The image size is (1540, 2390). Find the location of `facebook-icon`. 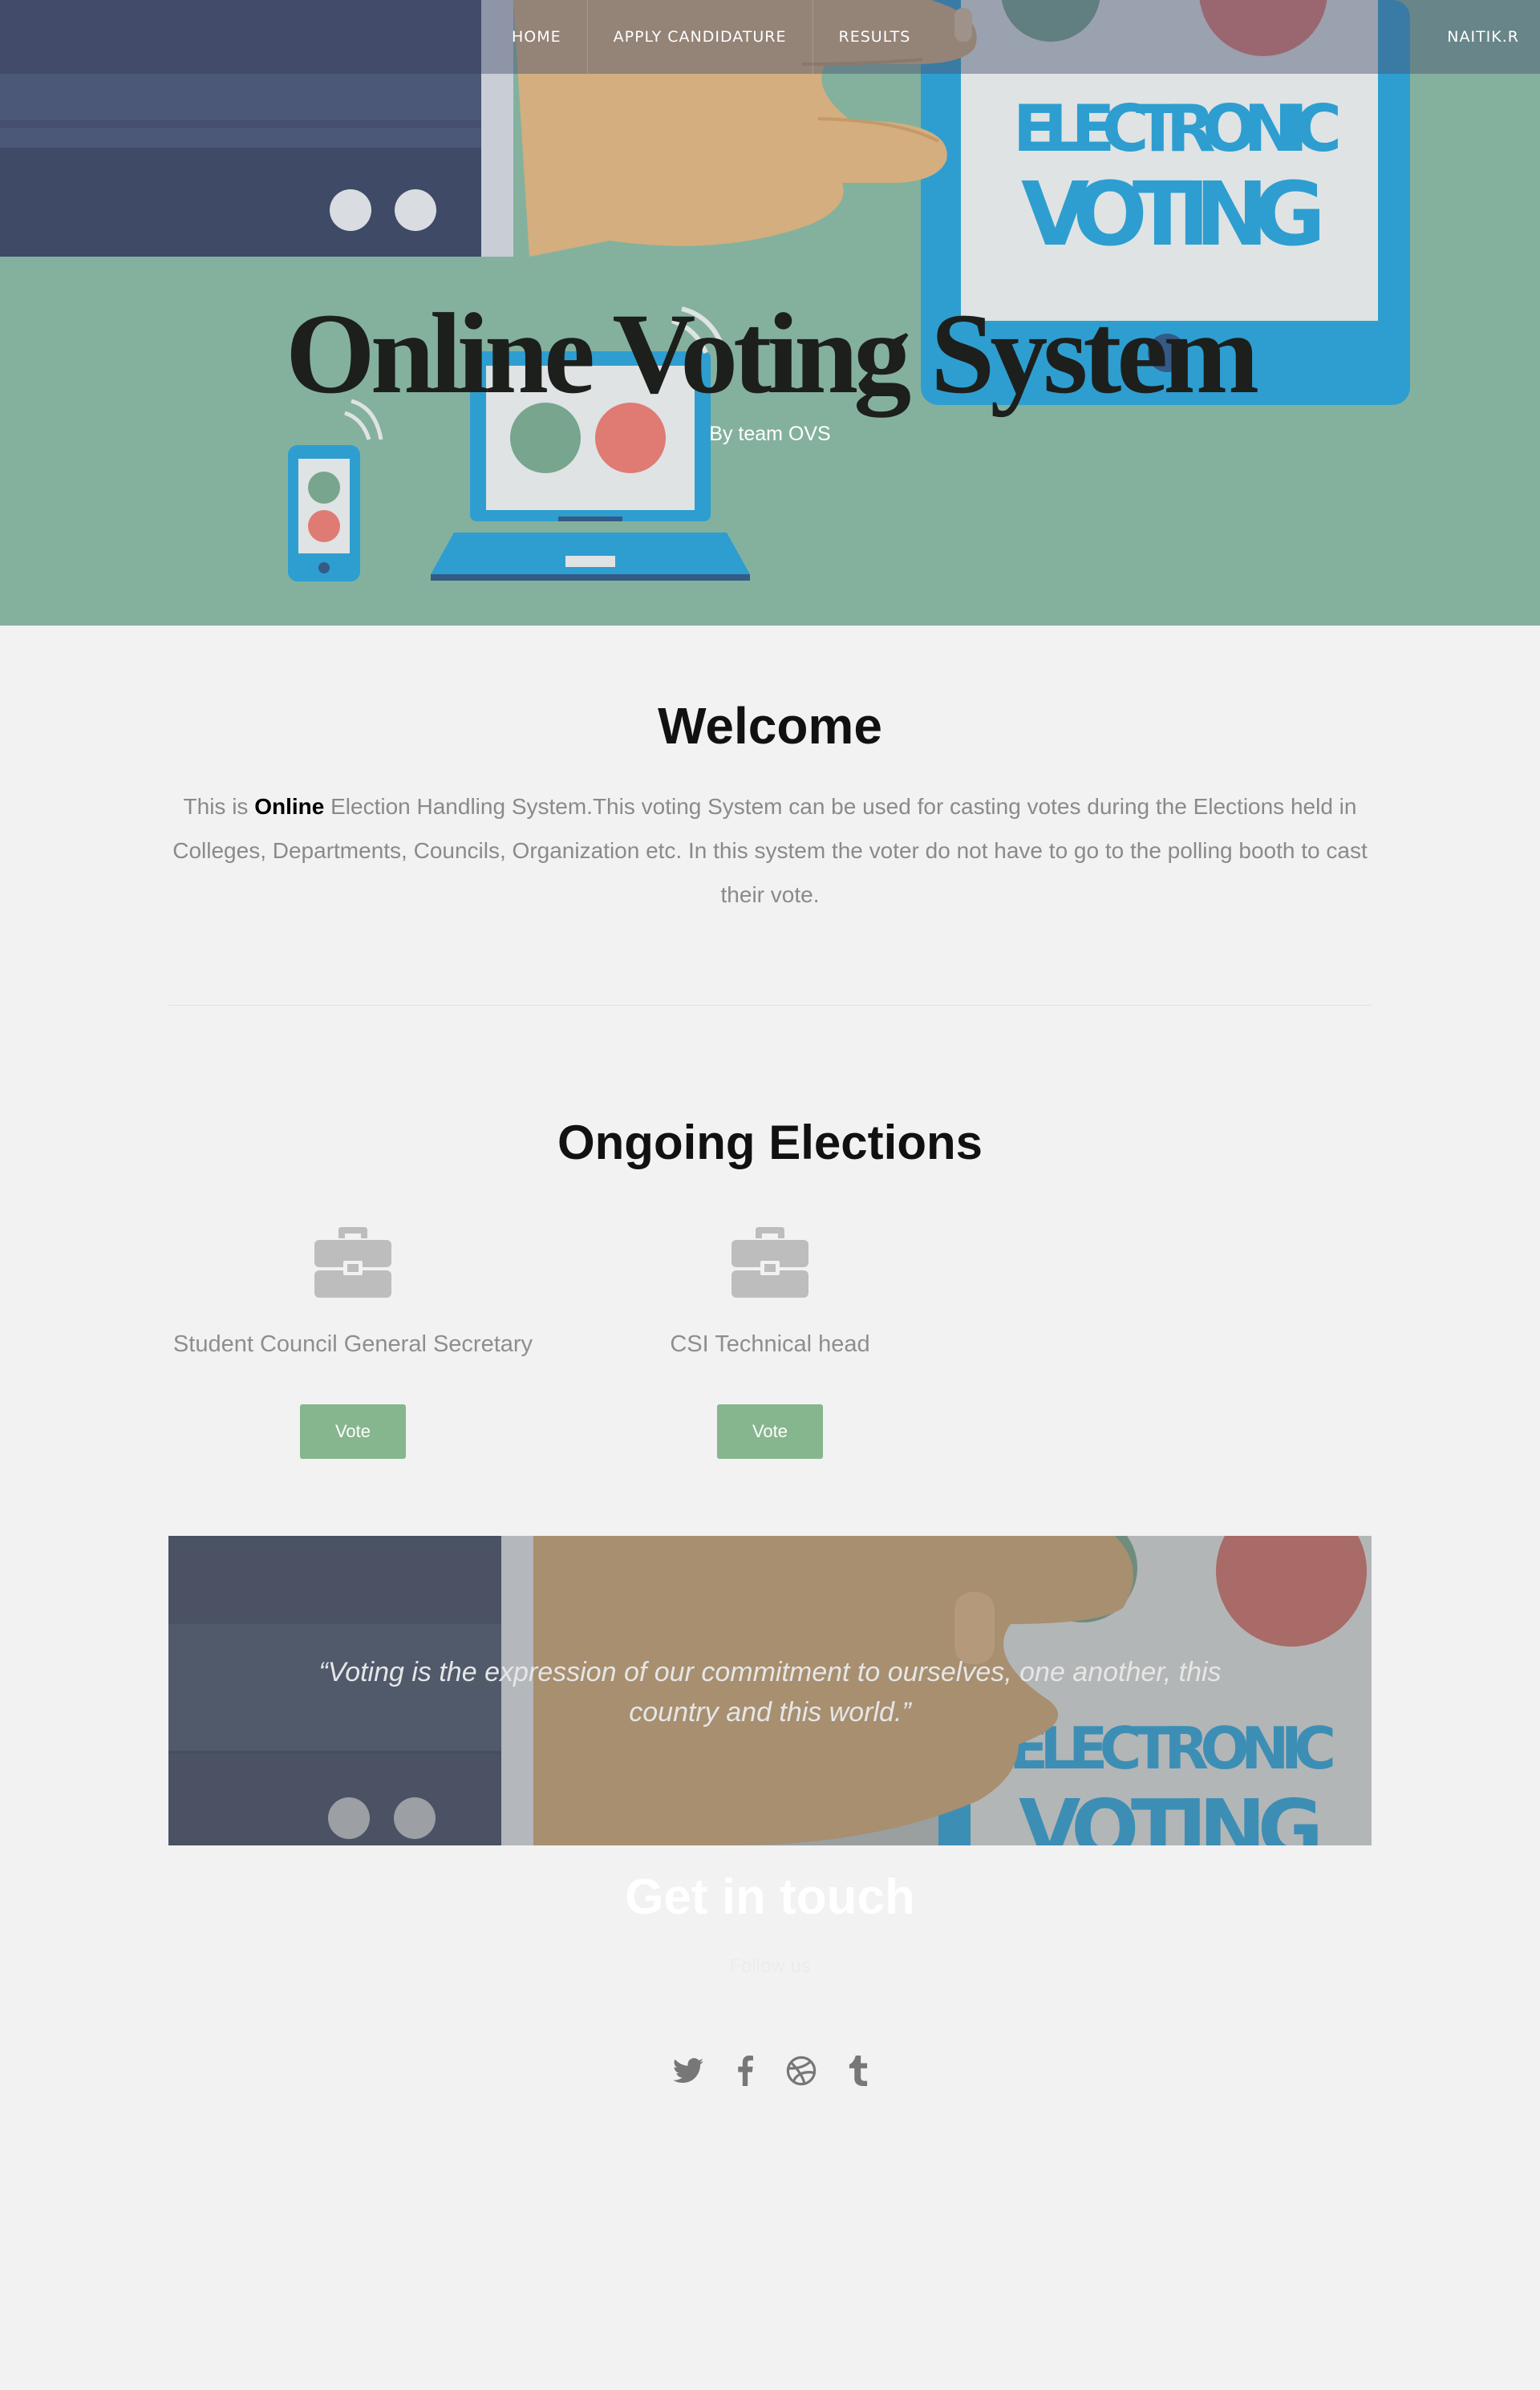

facebook-icon is located at coordinates (745, 2070).